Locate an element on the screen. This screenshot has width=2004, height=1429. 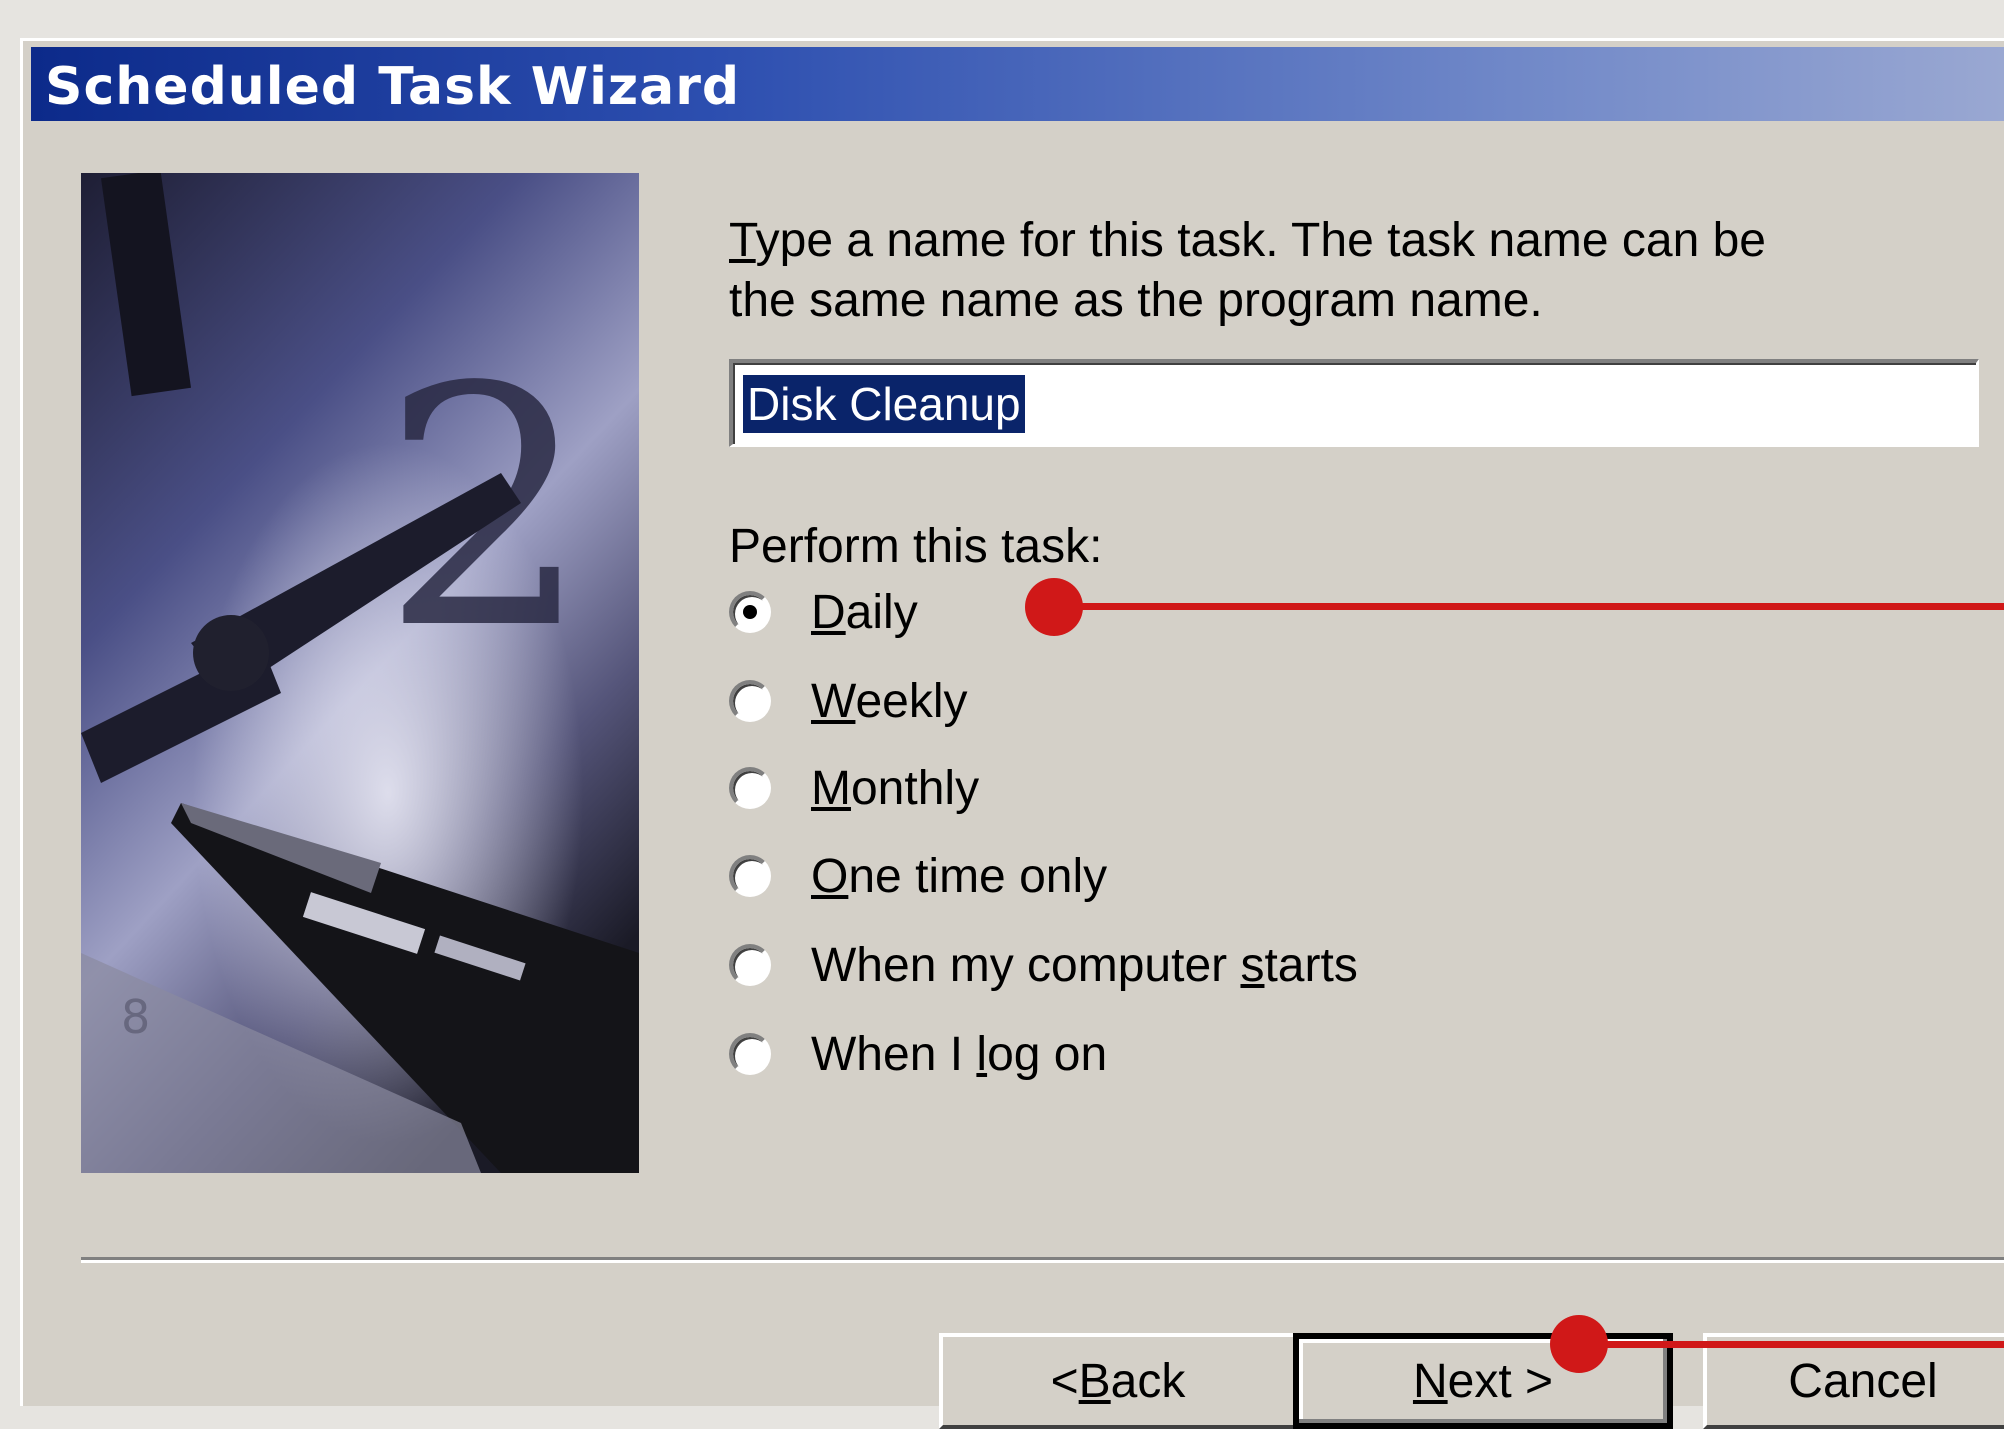
back-button: < Back is located at coordinates (1118, 1381).